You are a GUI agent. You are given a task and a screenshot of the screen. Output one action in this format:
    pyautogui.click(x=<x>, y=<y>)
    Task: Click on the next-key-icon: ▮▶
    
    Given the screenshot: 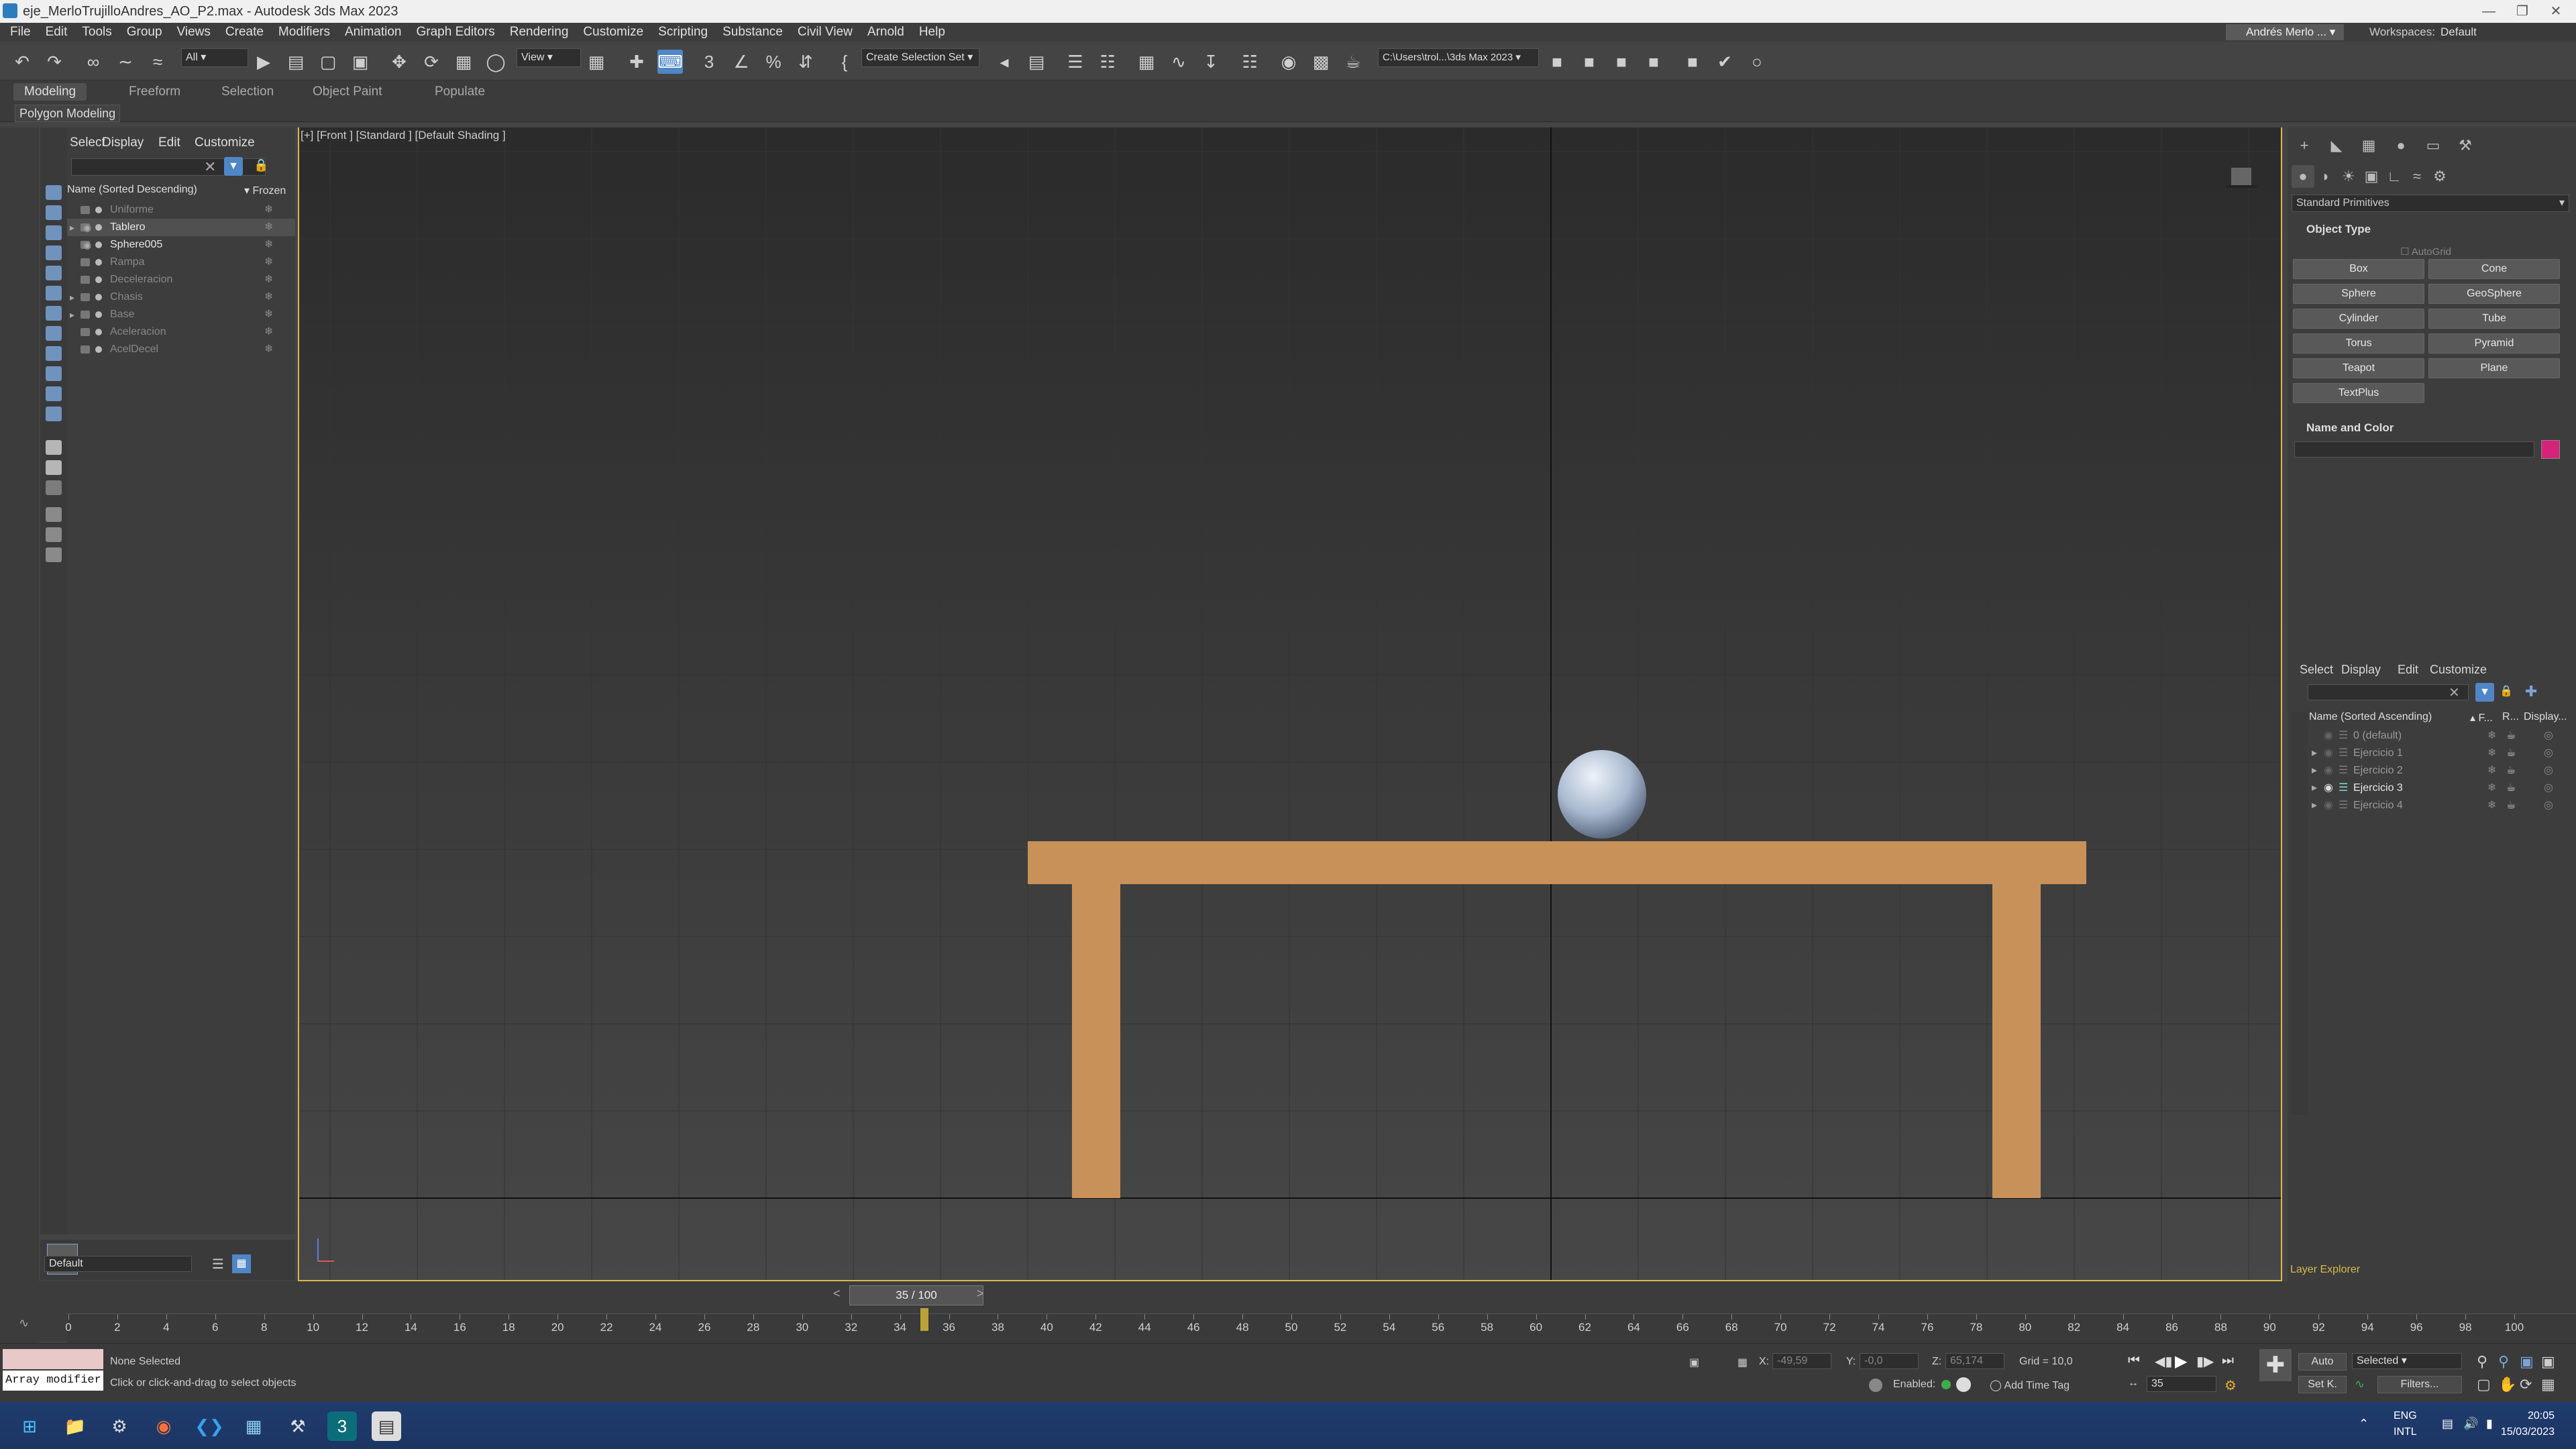 What is the action you would take?
    pyautogui.click(x=2205, y=1361)
    